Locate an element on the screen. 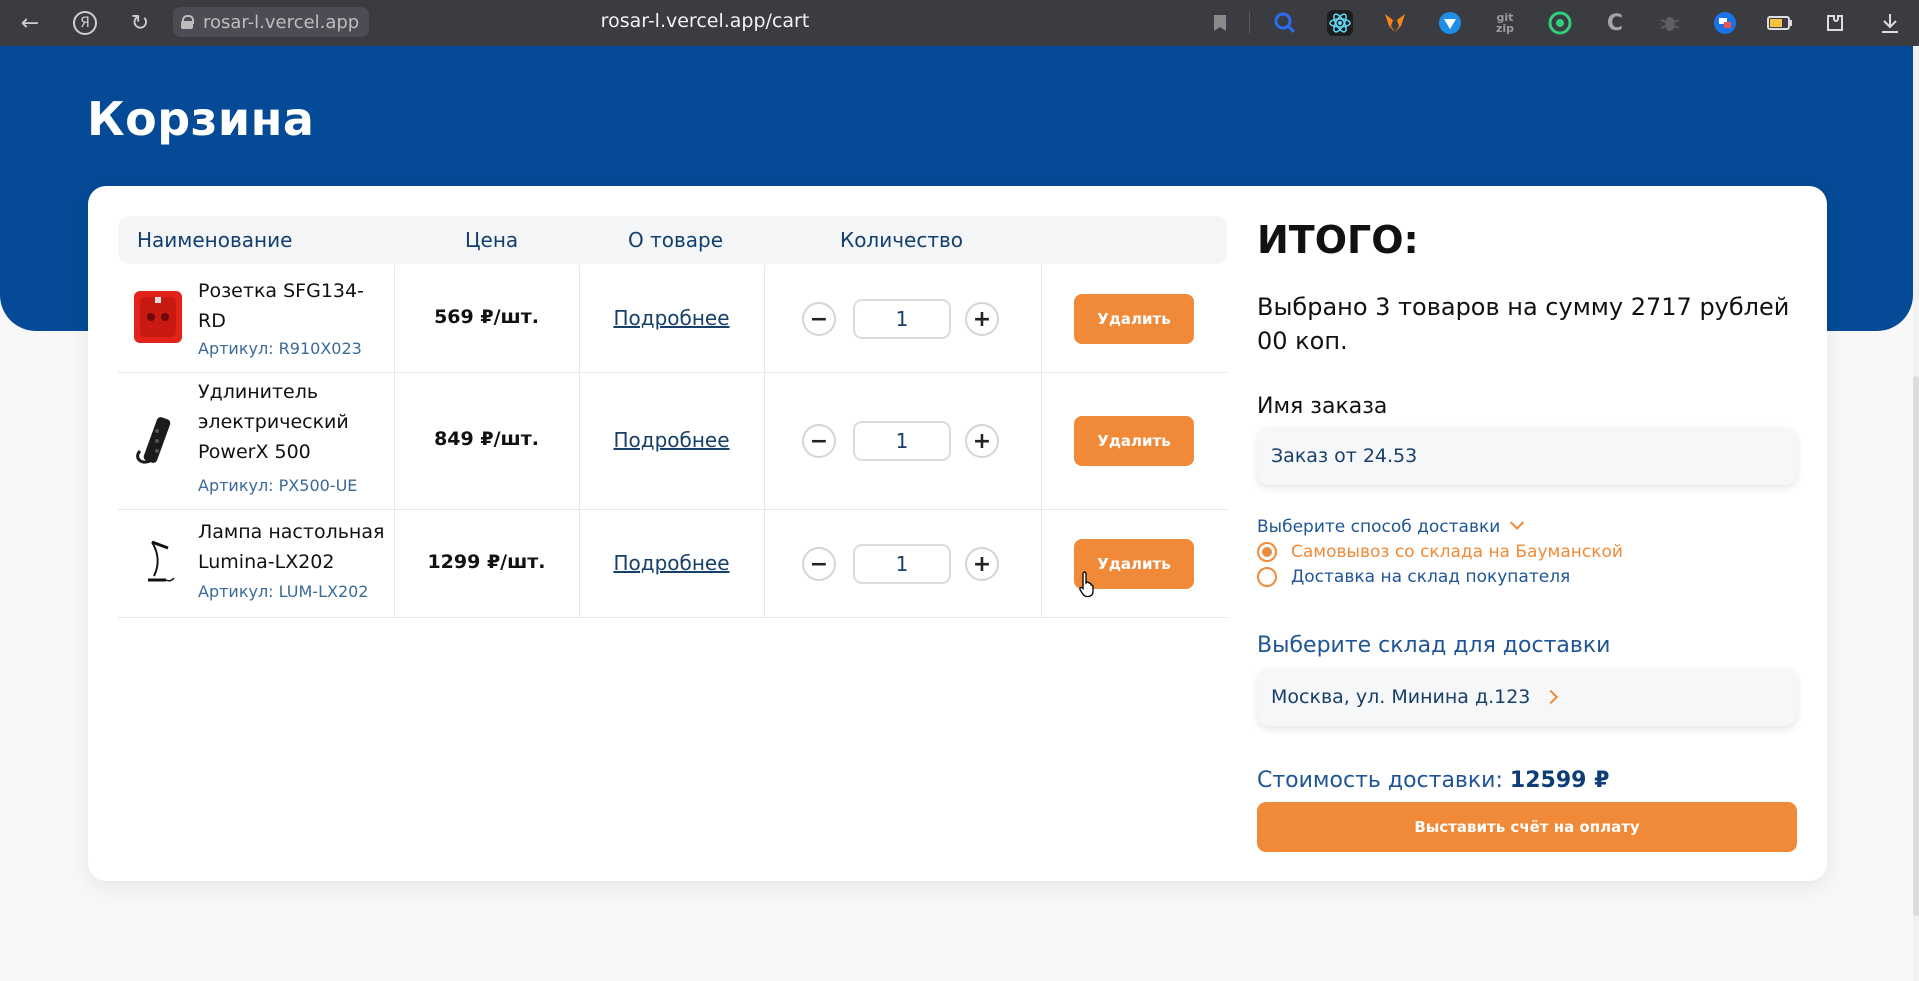 Image resolution: width=1919 pixels, height=981 pixels. chevron-right-icon is located at coordinates (1551, 697).